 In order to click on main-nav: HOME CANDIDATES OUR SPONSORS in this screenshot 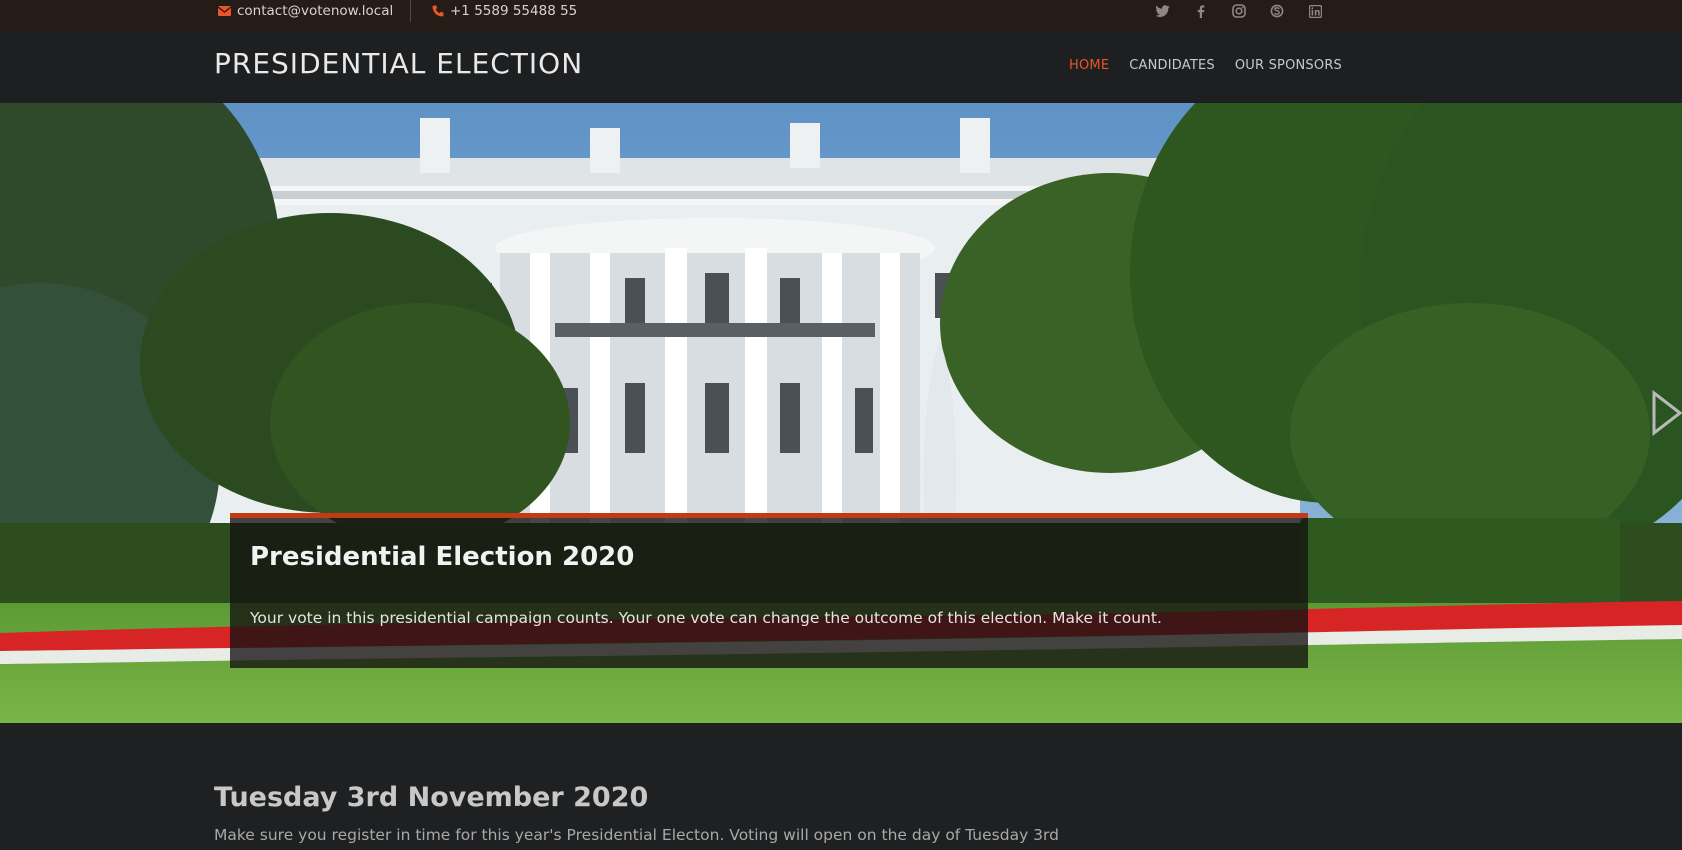, I will do `click(1205, 65)`.